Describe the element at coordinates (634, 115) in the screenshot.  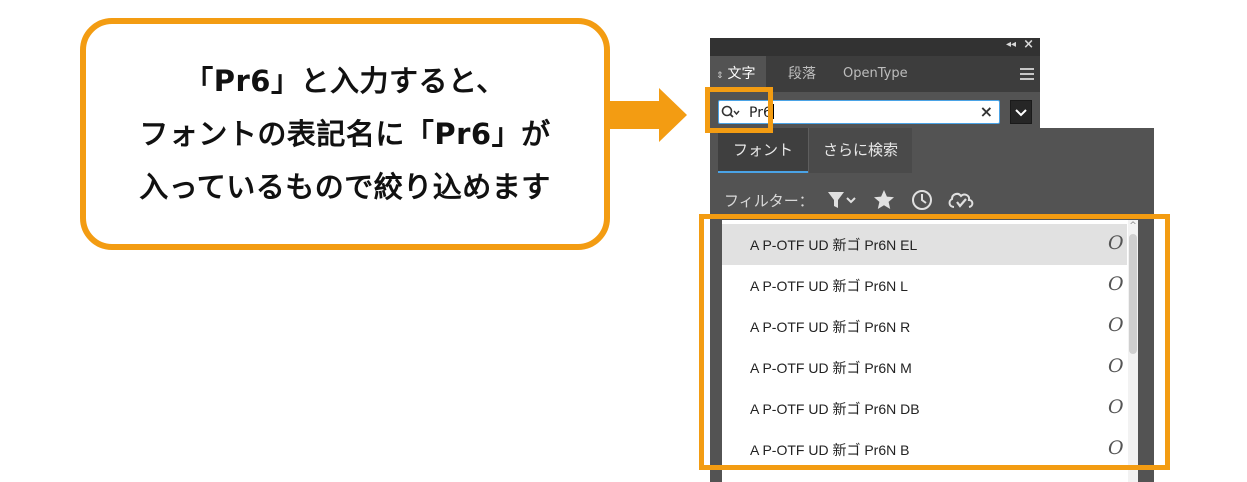
I see `callout-arrow-shaft` at that location.